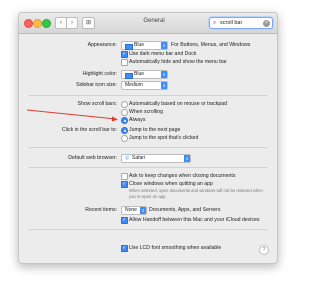  I want to click on annotation-arrow, so click(72, 115).